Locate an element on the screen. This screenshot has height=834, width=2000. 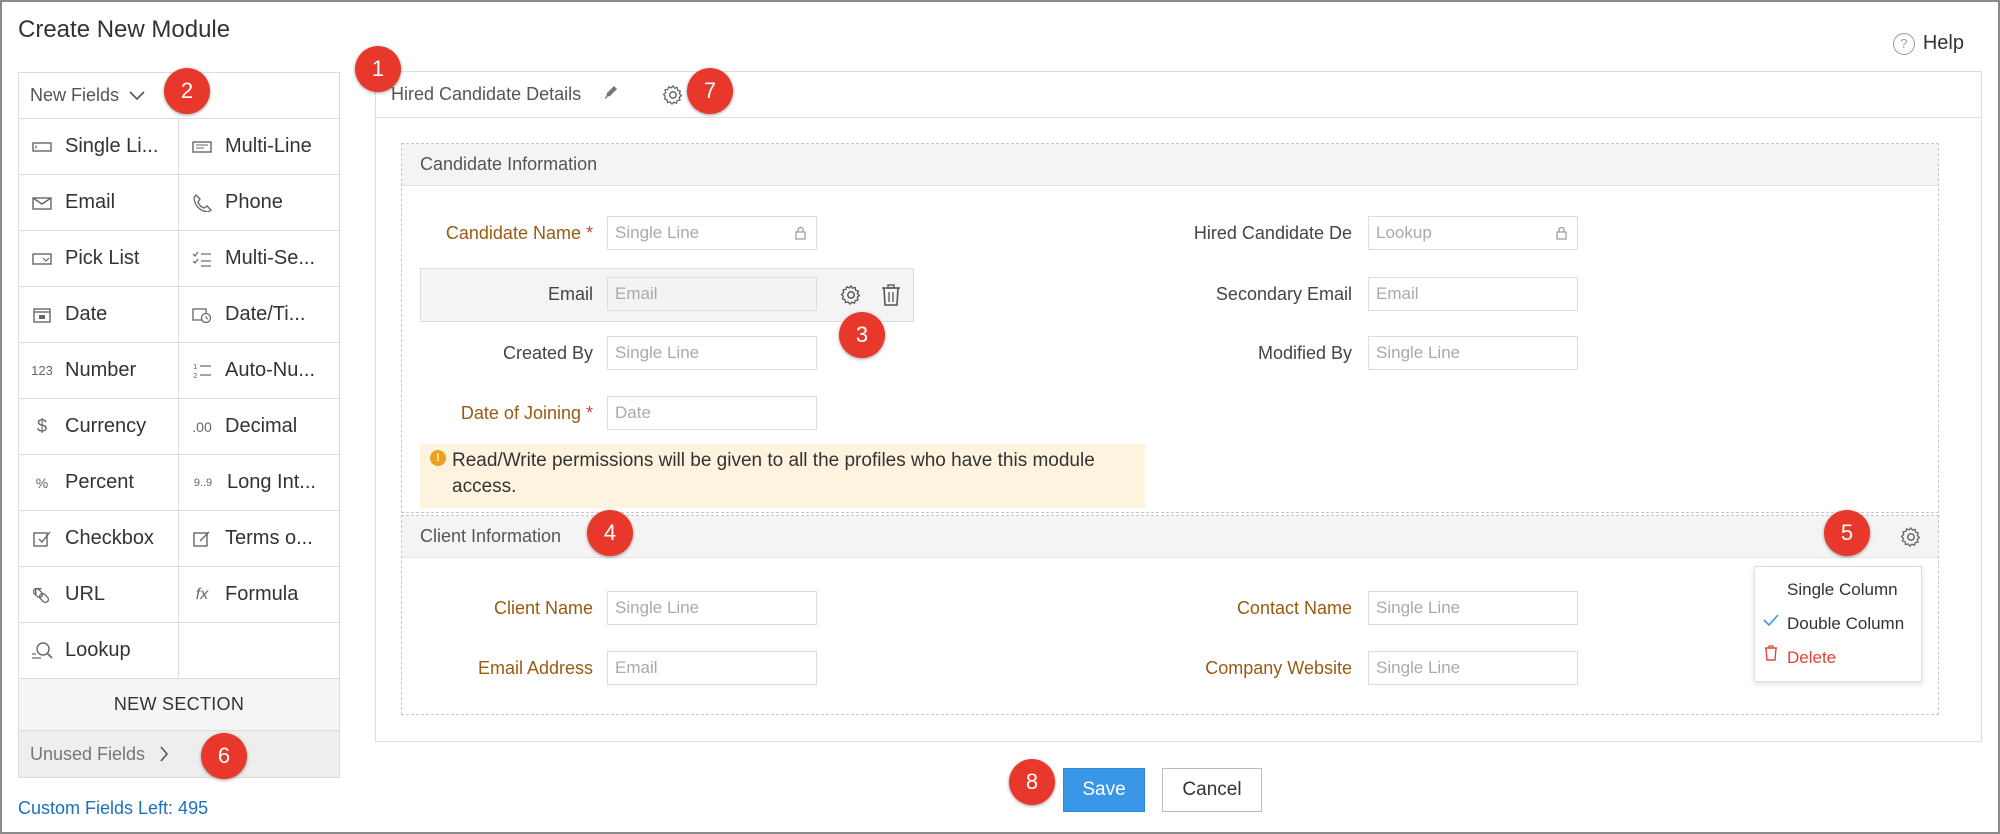
email-address-field: Email is located at coordinates (712, 668).